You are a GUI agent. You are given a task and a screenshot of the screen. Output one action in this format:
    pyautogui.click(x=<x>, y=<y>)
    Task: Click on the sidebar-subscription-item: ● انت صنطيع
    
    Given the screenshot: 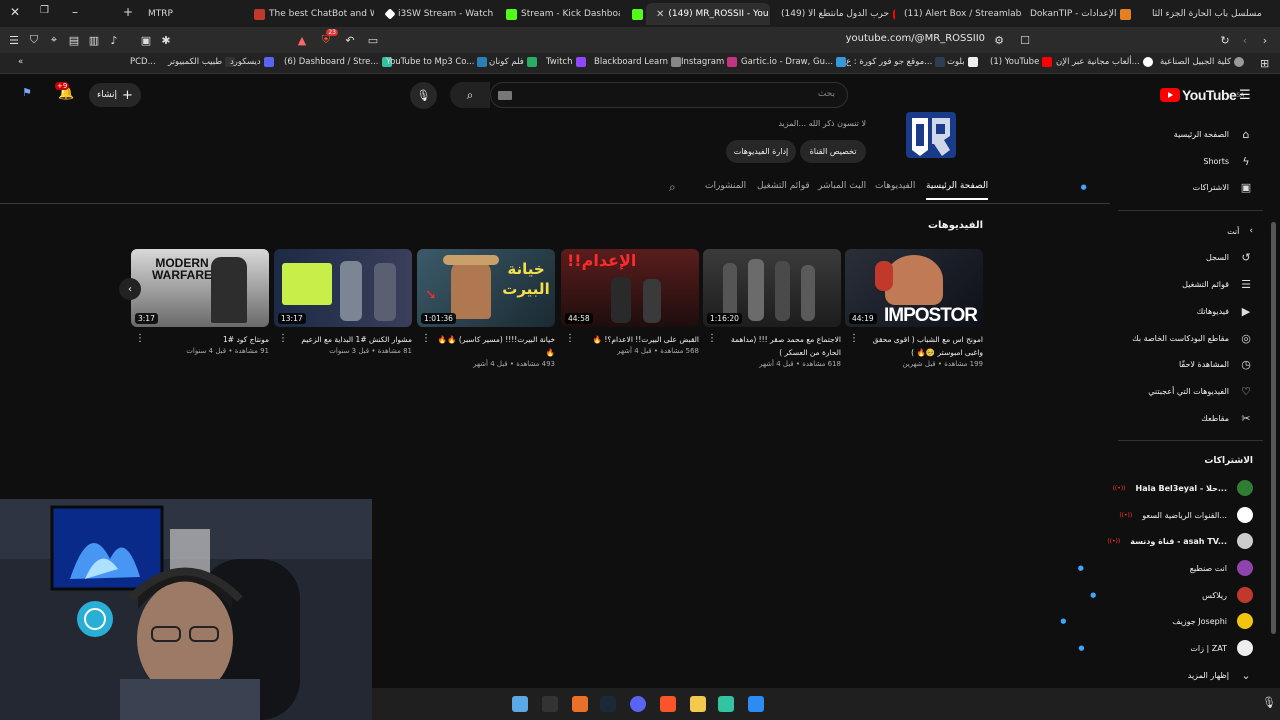 What is the action you would take?
    pyautogui.click(x=1165, y=568)
    